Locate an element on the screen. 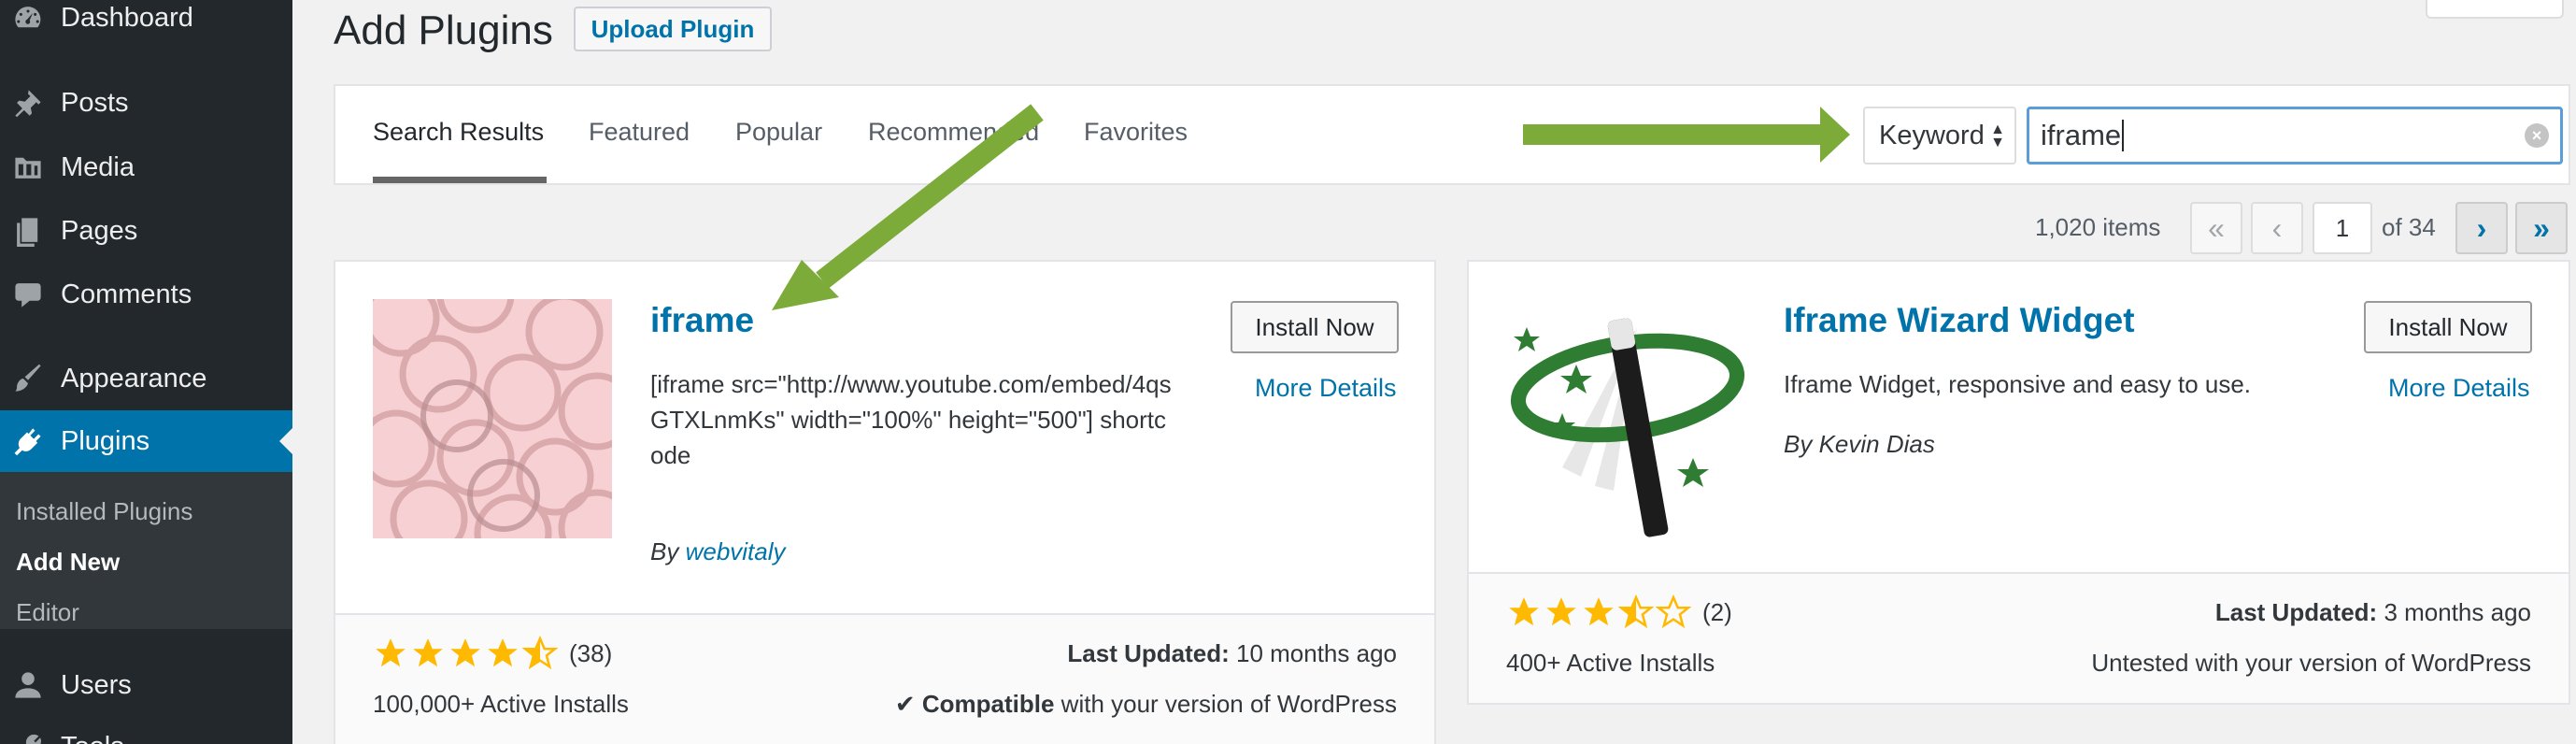 This screenshot has height=744, width=2576. search-type-select: Keyword ▲ ▼ is located at coordinates (1939, 136).